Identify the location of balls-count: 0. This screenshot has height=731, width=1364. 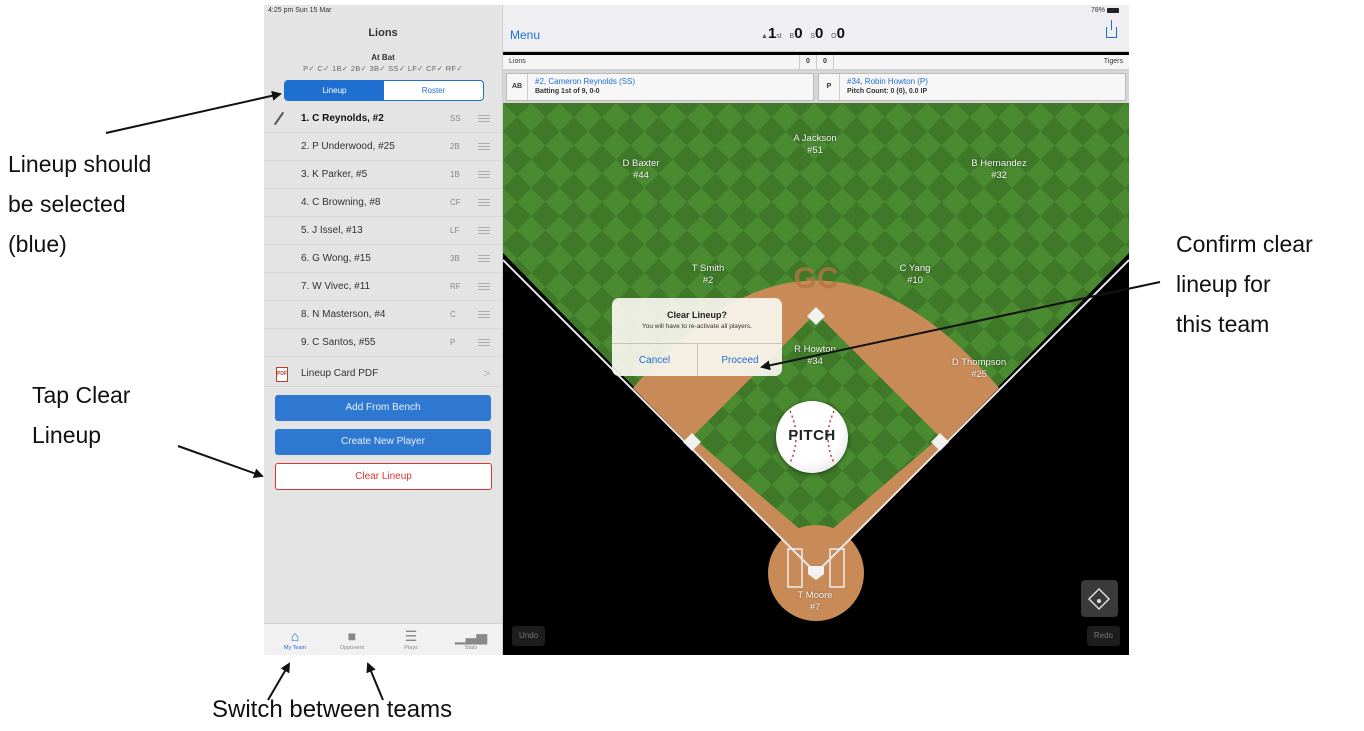
(798, 33).